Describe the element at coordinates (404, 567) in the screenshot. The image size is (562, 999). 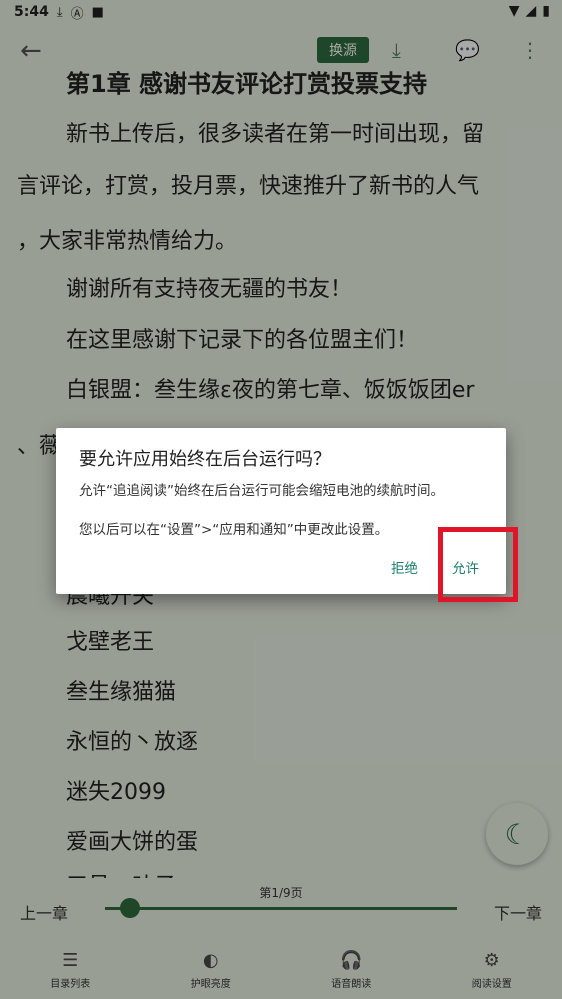
I see `deny-button: 拒绝` at that location.